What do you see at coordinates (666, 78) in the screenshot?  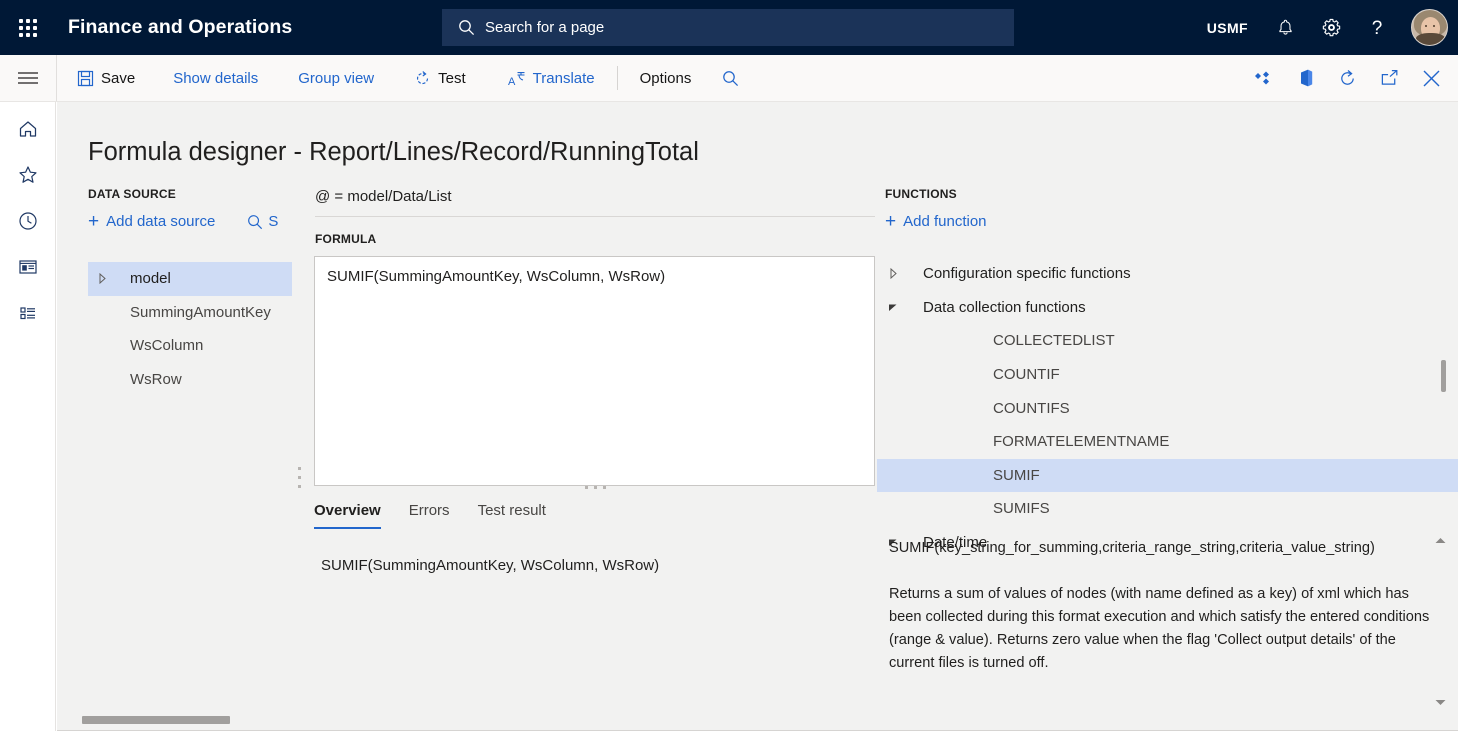 I see `options-button: Options` at bounding box center [666, 78].